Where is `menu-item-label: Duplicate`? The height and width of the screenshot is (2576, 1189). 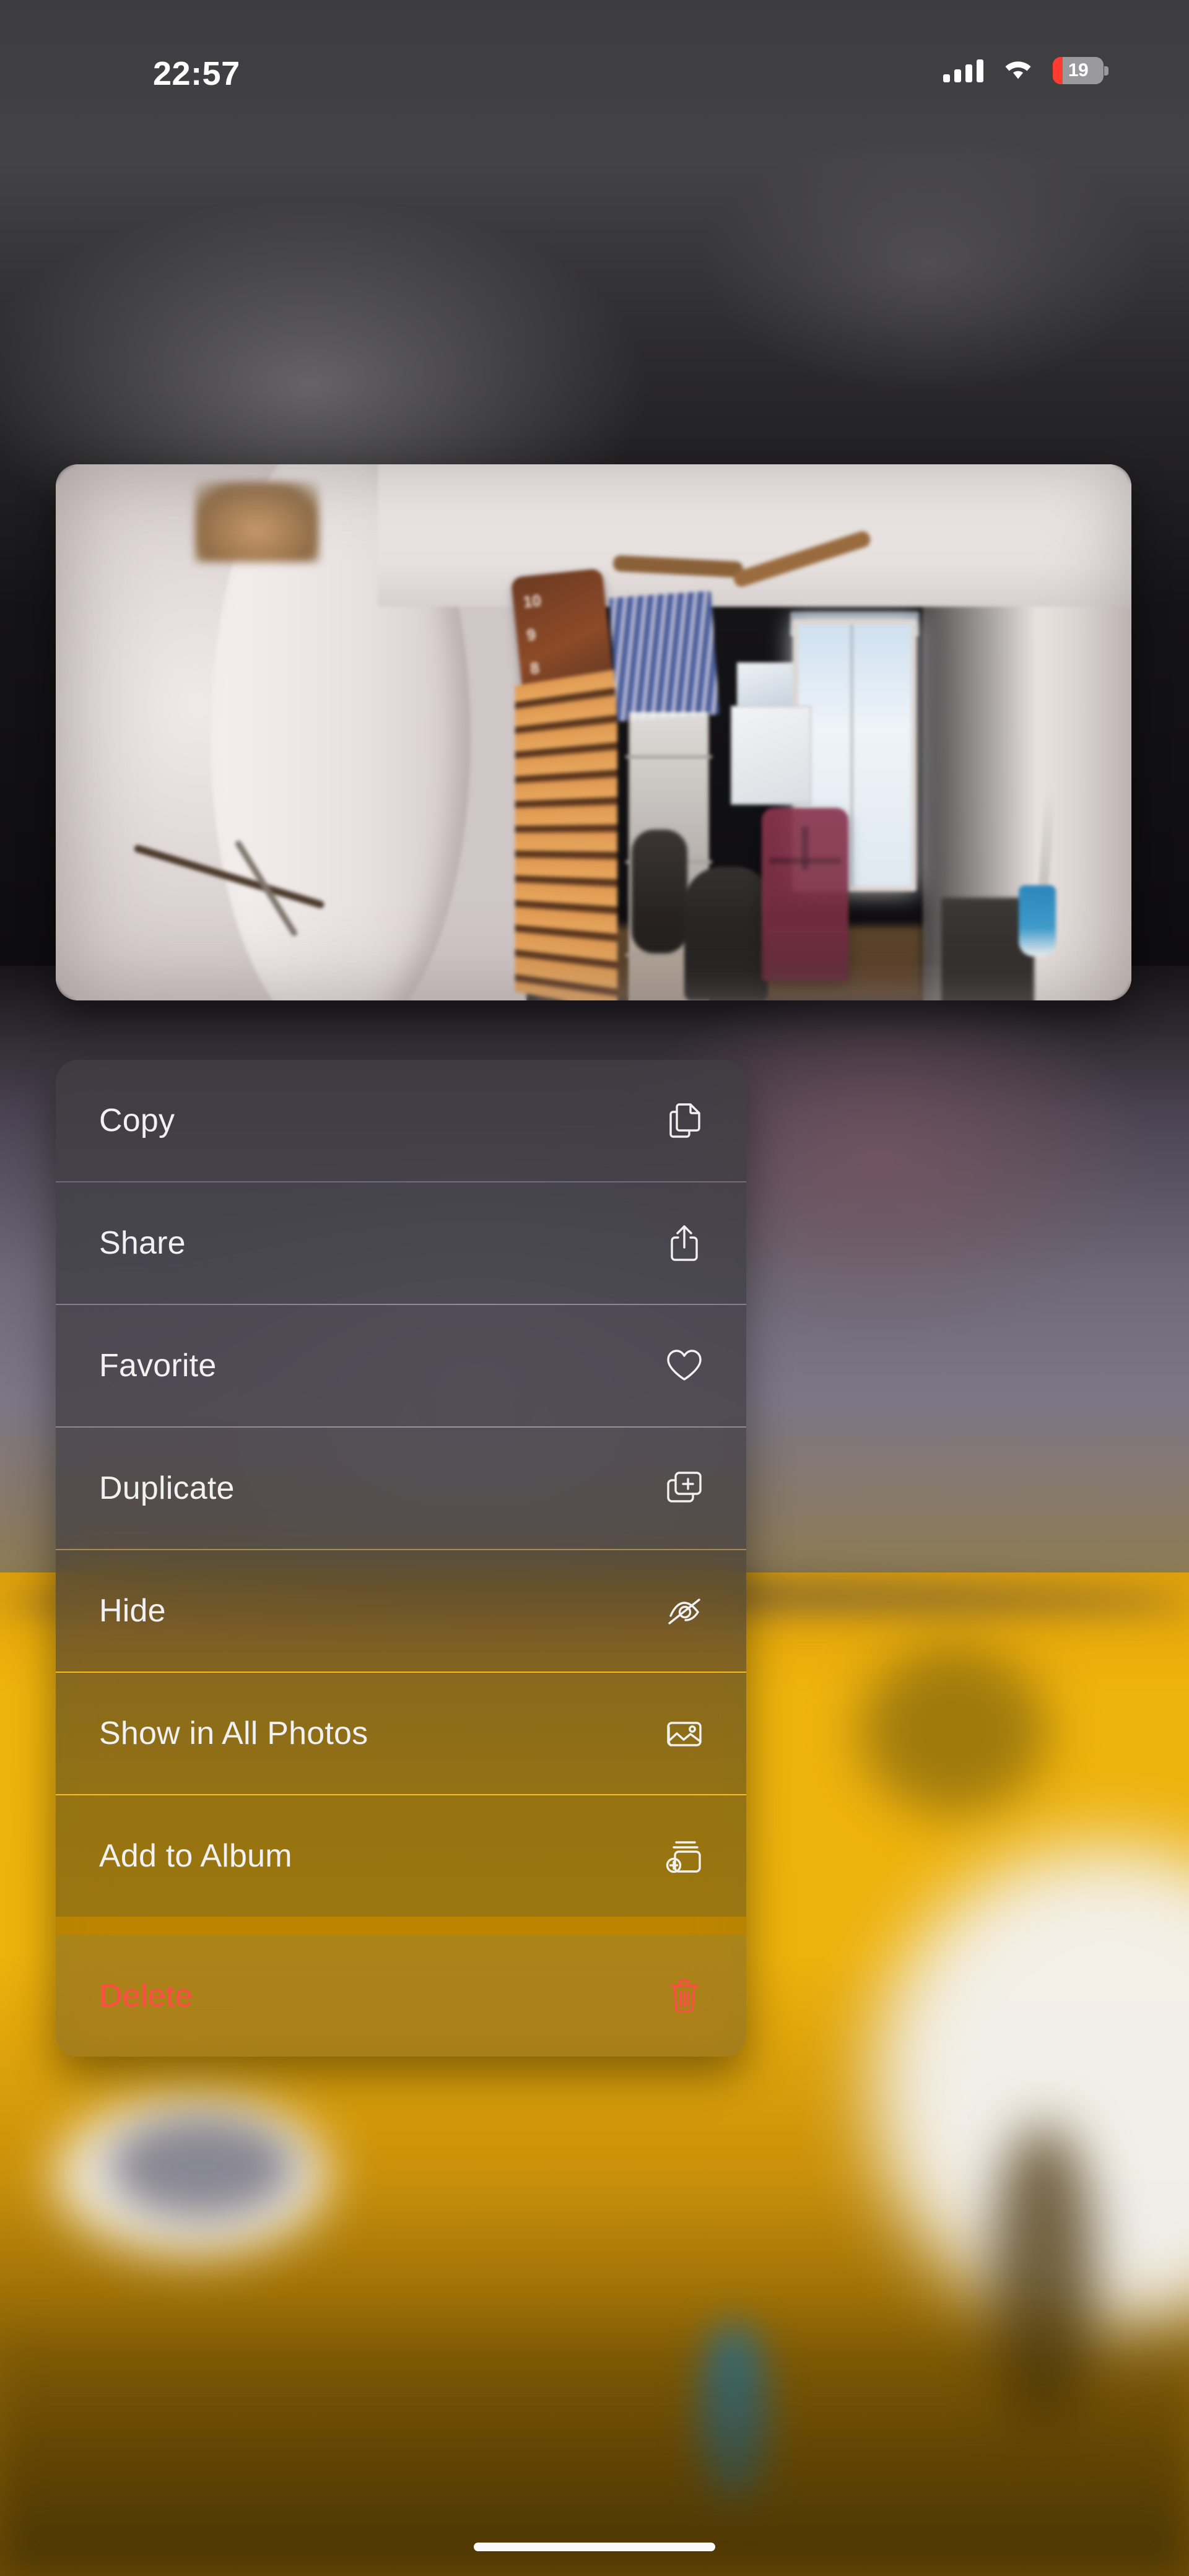 menu-item-label: Duplicate is located at coordinates (167, 1488).